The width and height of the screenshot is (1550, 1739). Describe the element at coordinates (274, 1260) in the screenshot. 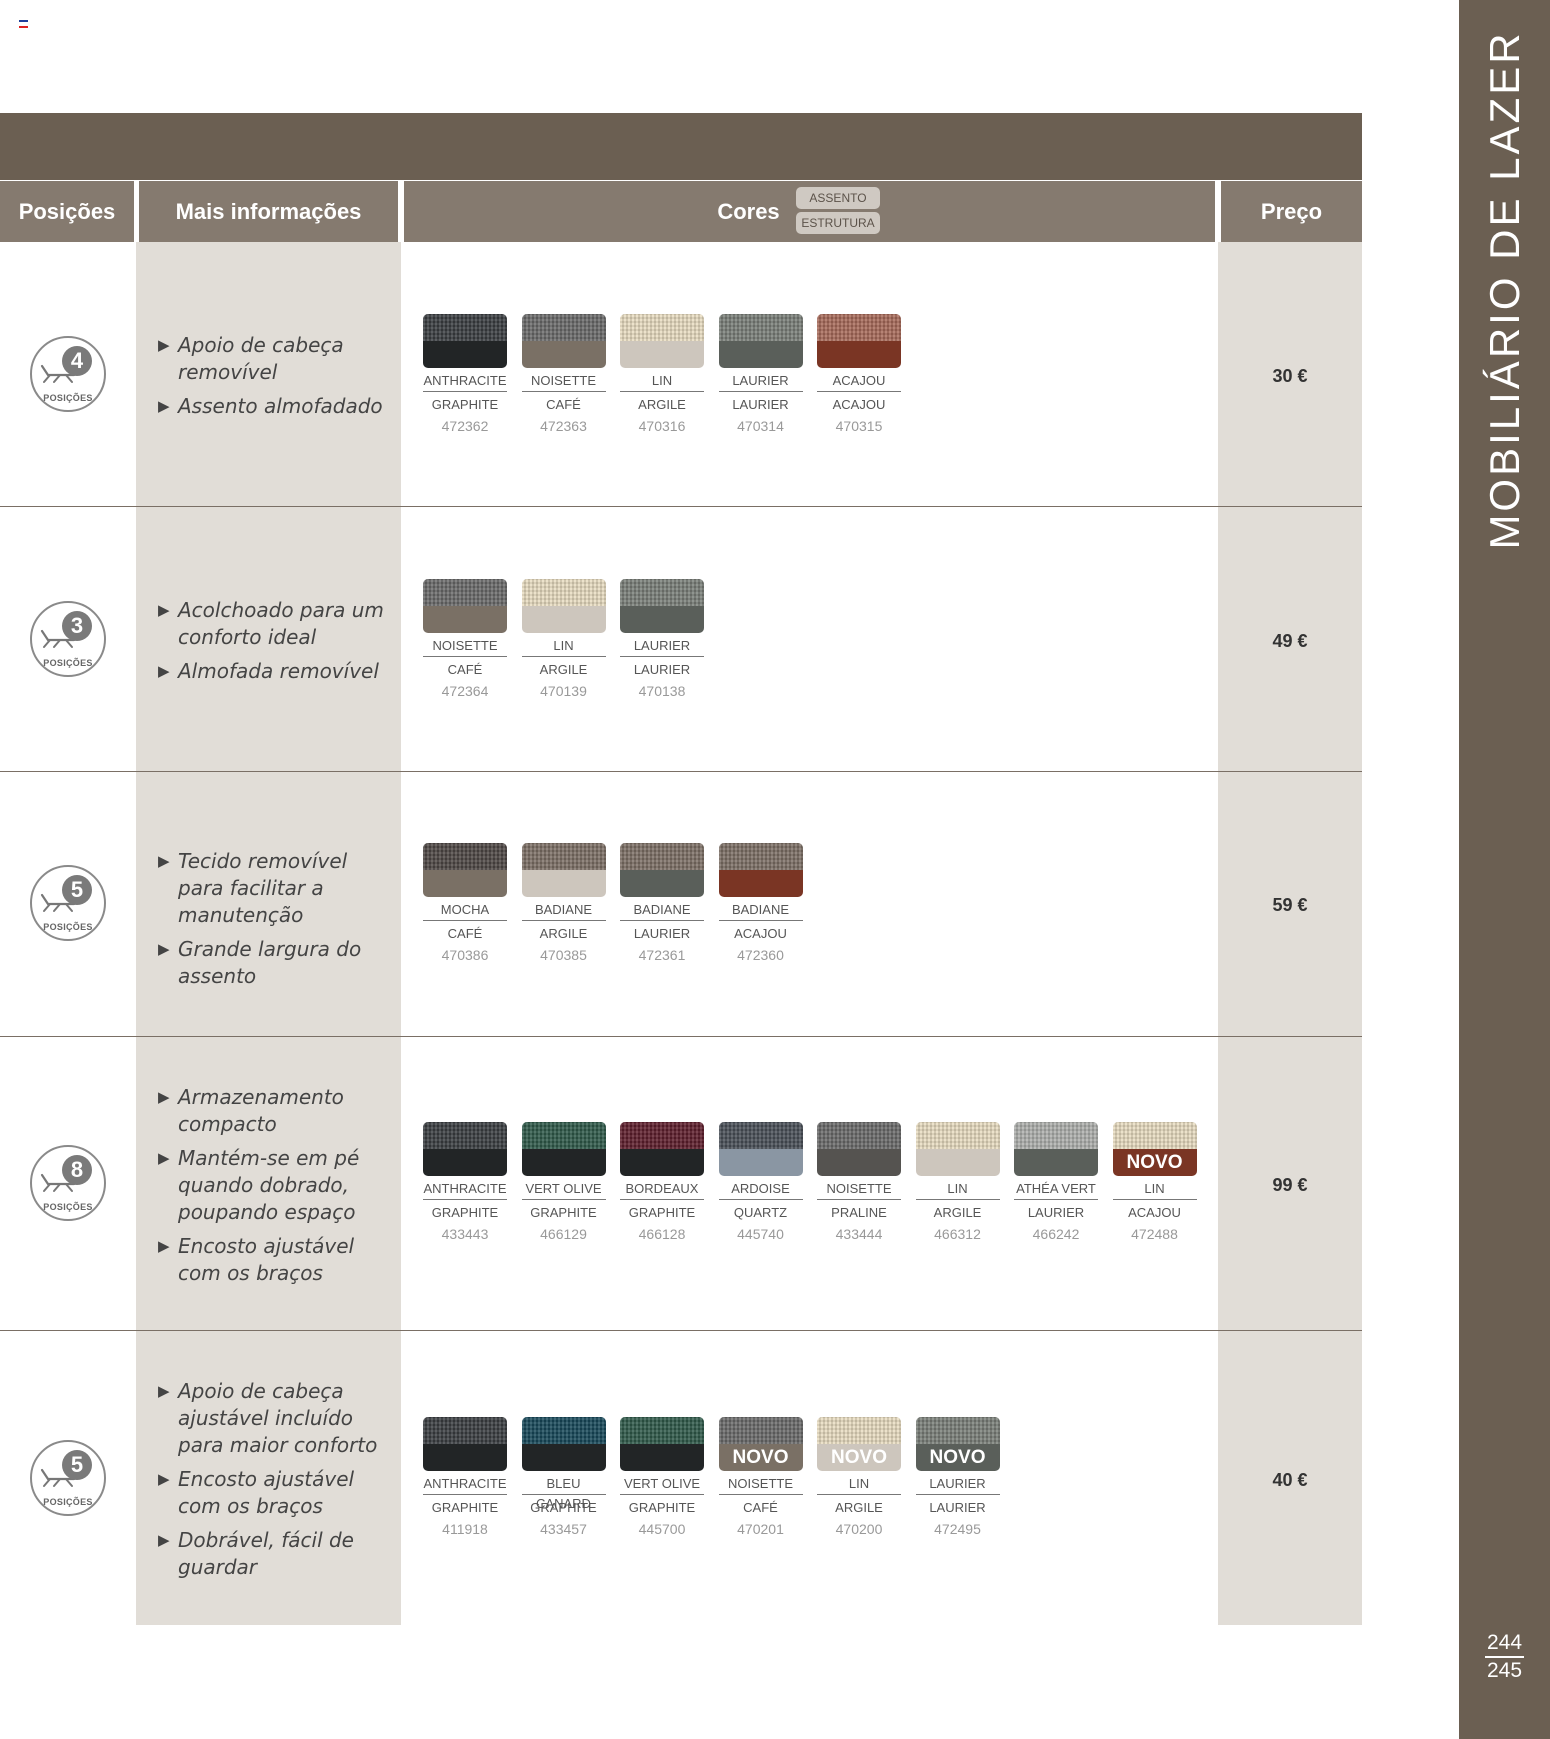

I see `info-bullet: Encosto ajustável com os braços` at that location.